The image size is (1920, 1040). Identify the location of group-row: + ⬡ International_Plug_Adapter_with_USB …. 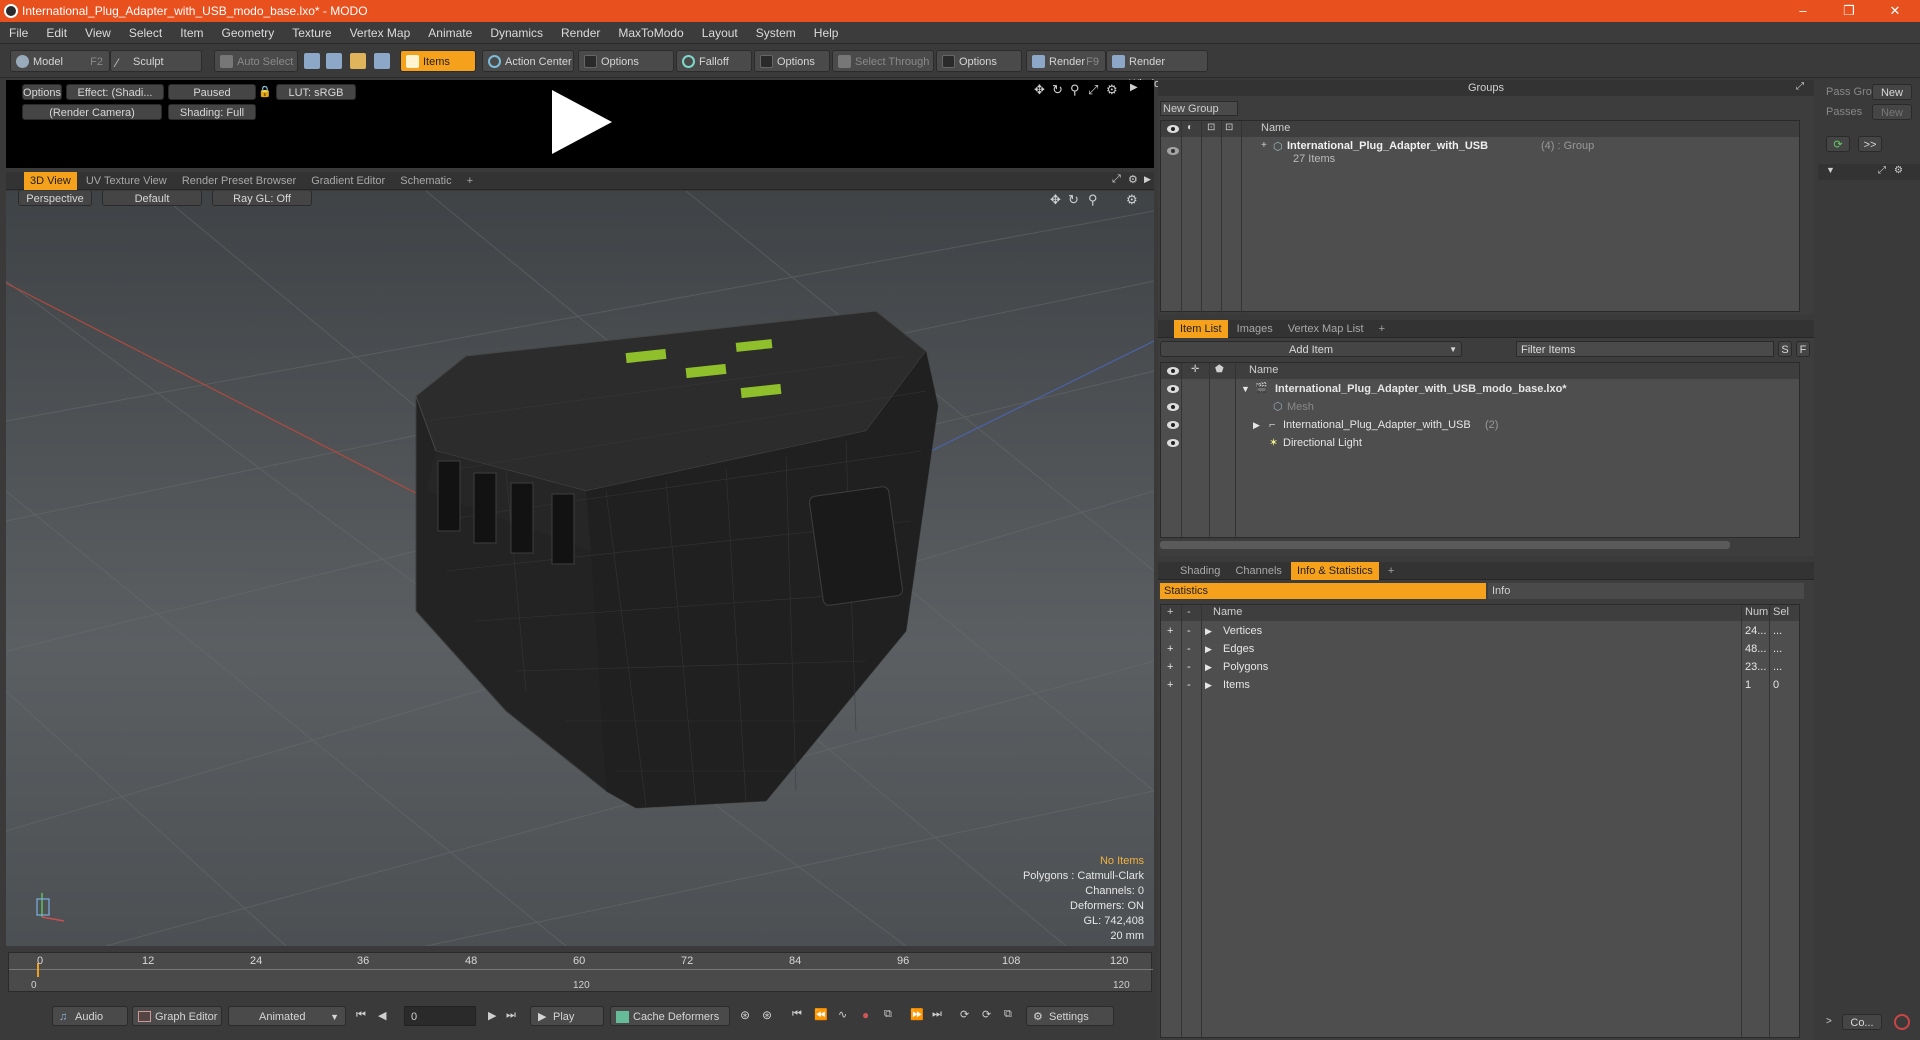
(1480, 154).